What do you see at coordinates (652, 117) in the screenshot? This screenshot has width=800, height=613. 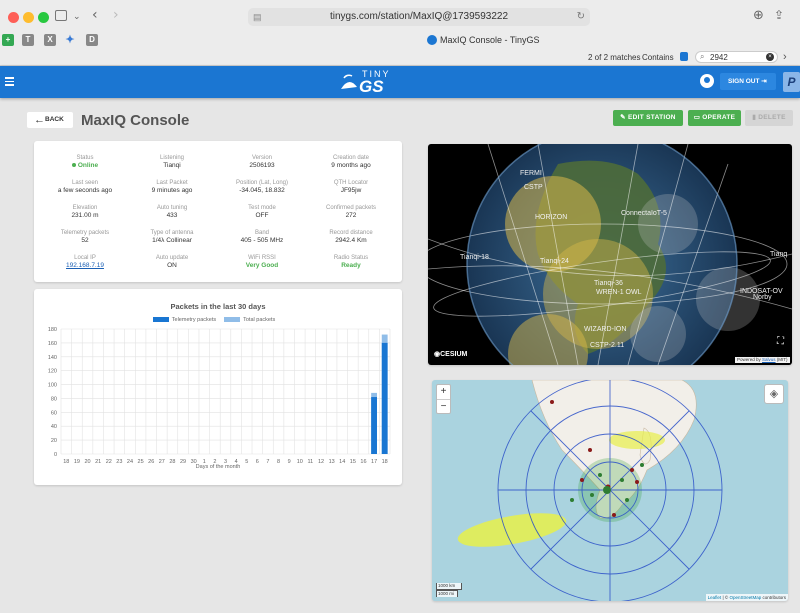 I see `edit-station-label: EDIT STATION` at bounding box center [652, 117].